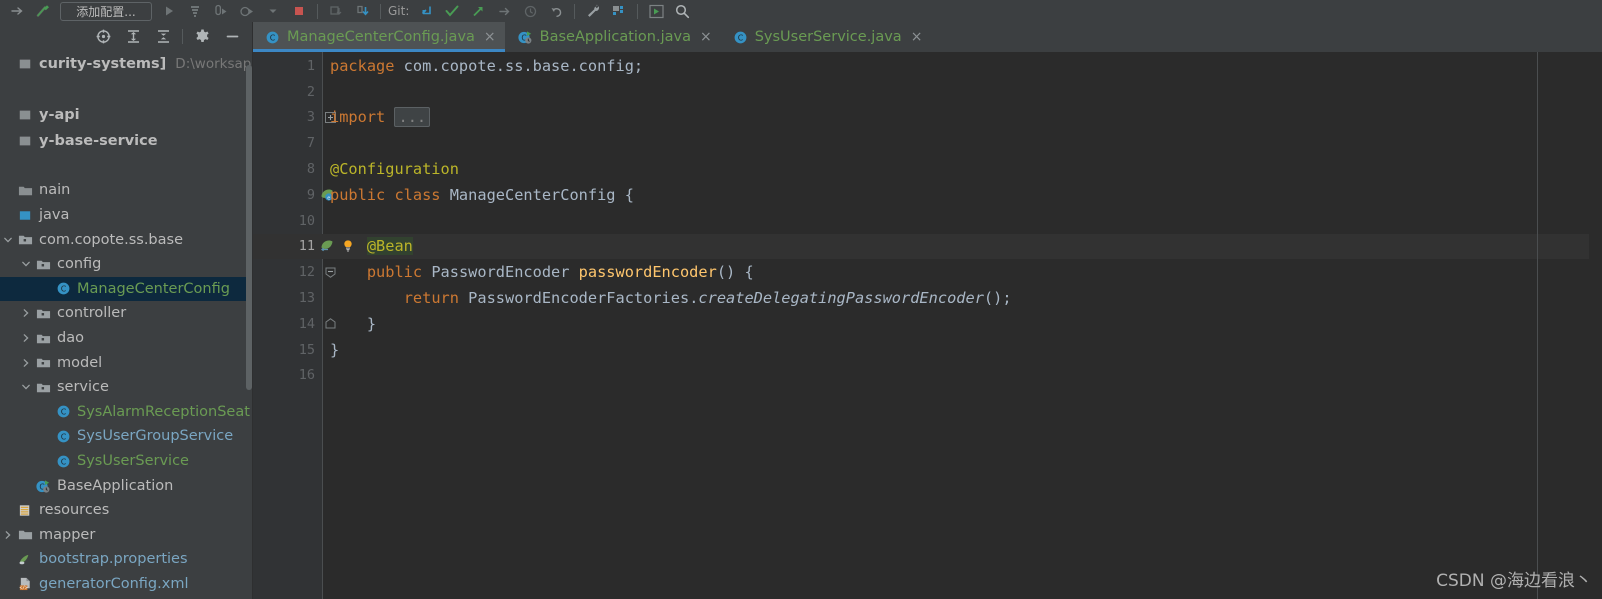 Image resolution: width=1602 pixels, height=599 pixels. Describe the element at coordinates (163, 37) in the screenshot. I see `collapse-all-icon` at that location.